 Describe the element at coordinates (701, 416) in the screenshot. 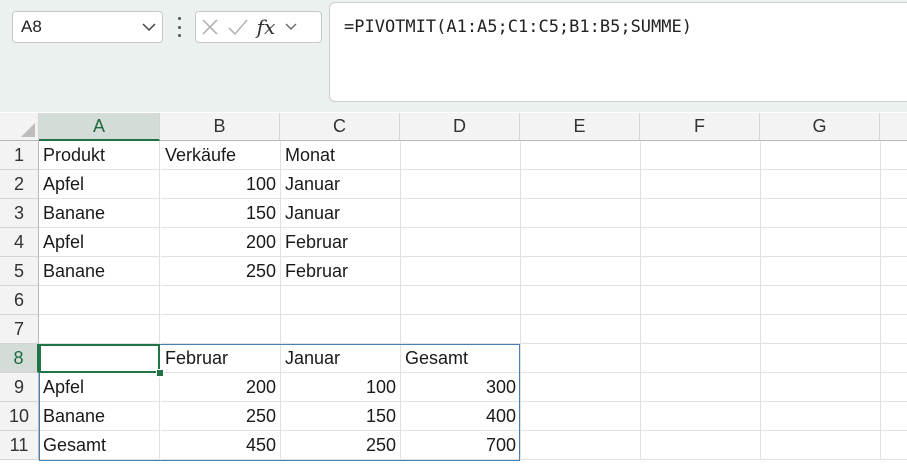

I see `cell-f10` at that location.